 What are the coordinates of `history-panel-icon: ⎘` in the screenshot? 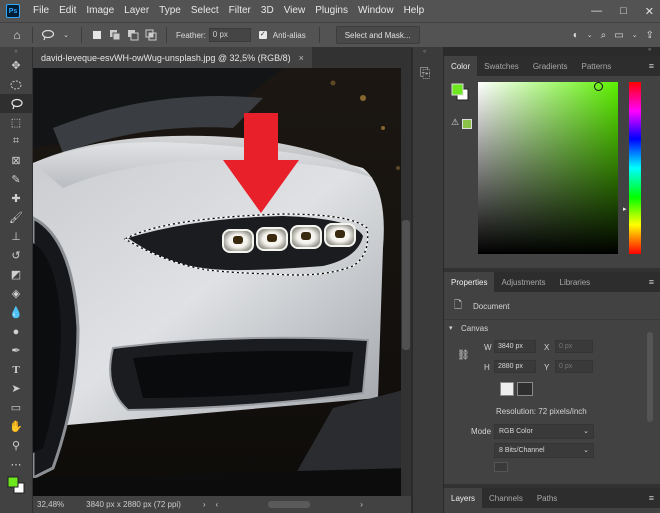 It's located at (425, 73).